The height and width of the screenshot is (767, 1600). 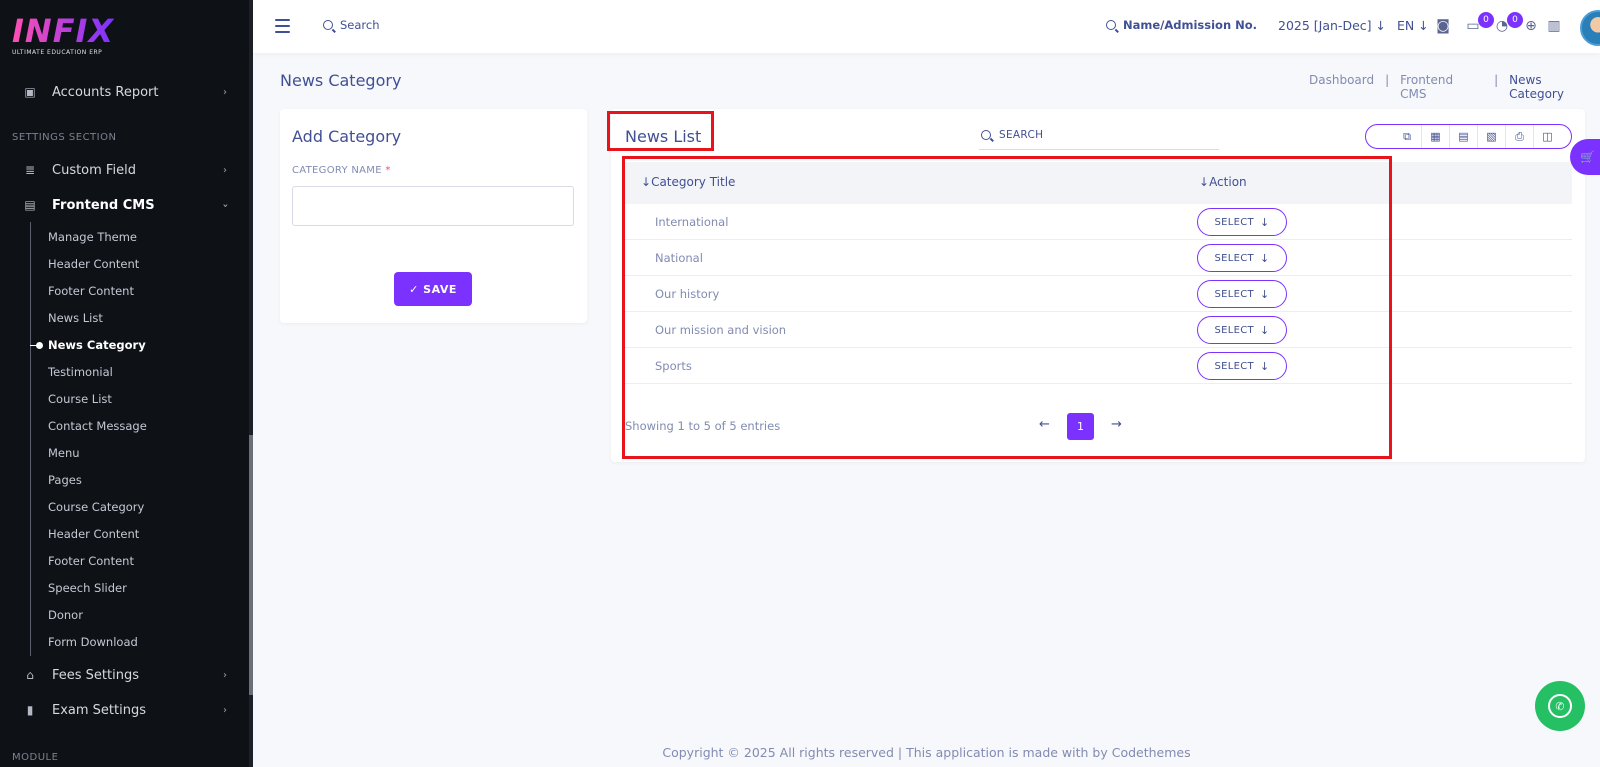 I want to click on save-button: ✓ SAVE, so click(x=433, y=289).